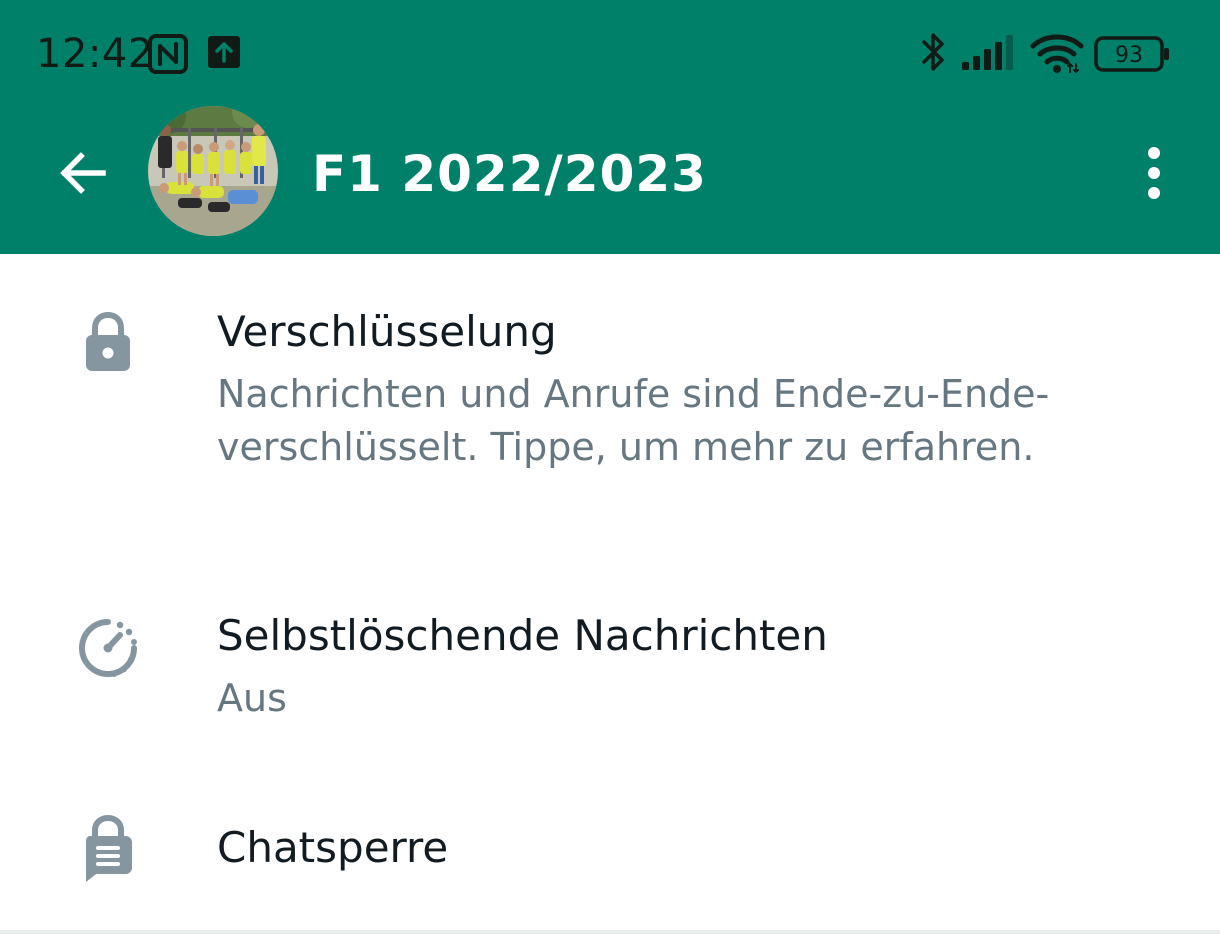  Describe the element at coordinates (108, 342) in the screenshot. I see `lock-icon` at that location.